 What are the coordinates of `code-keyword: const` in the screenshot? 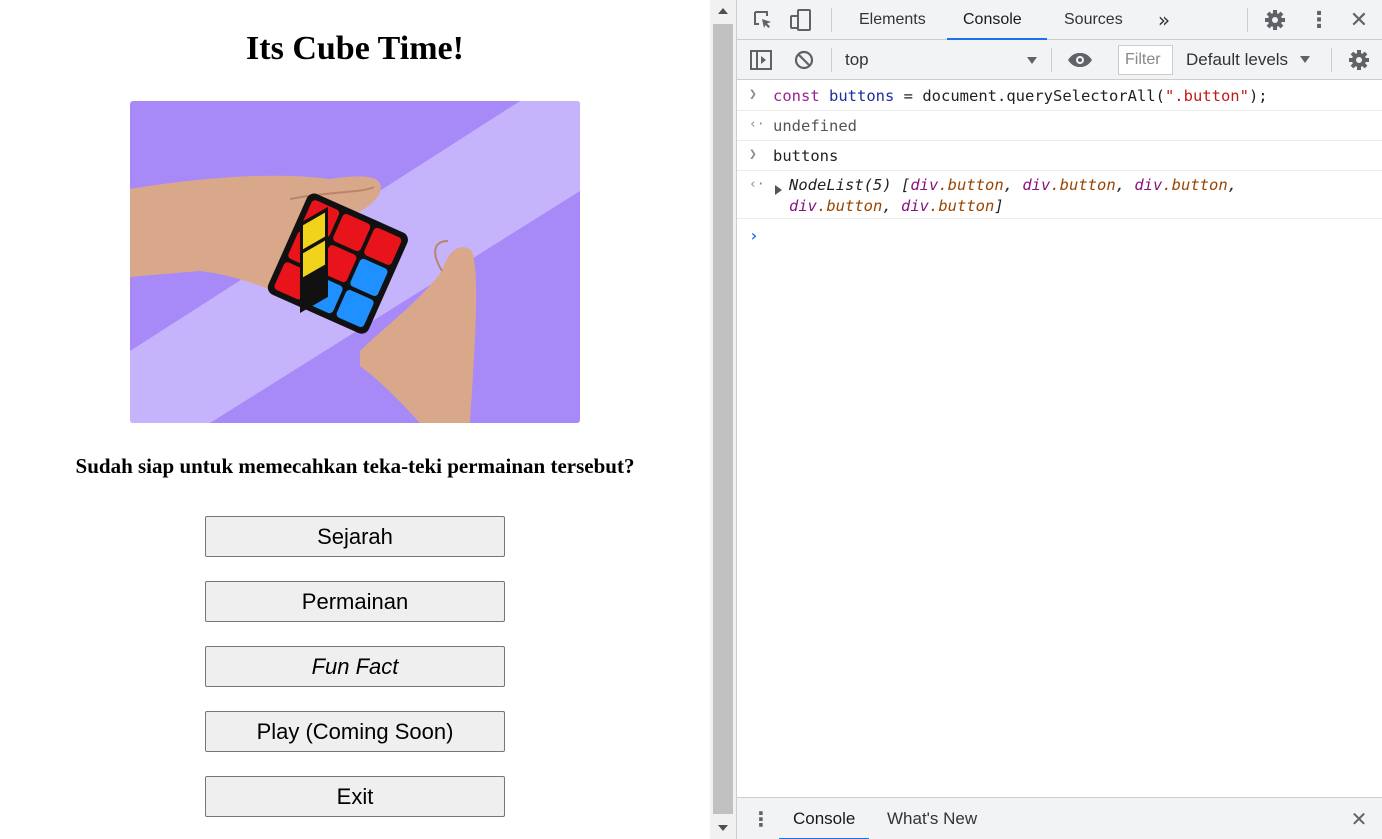 It's located at (796, 96).